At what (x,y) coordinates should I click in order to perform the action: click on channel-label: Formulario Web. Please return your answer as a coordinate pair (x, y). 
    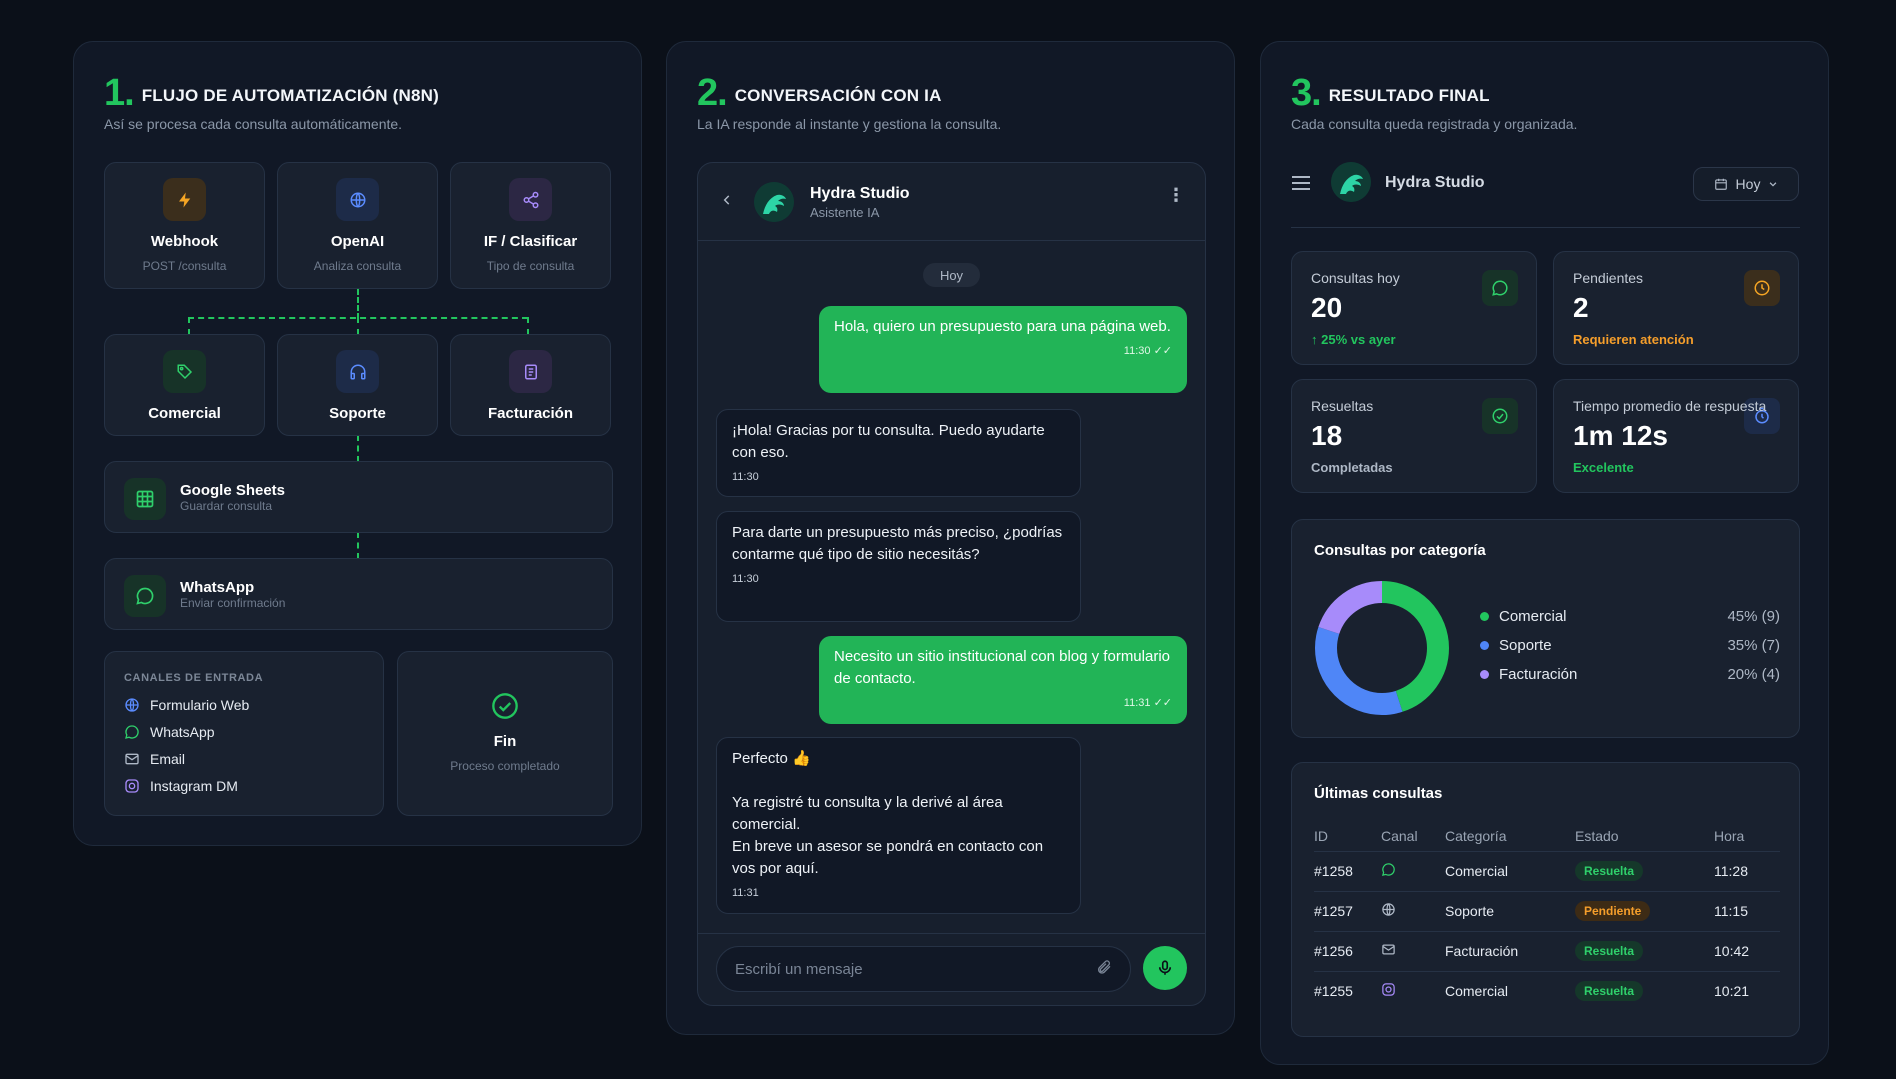
    Looking at the image, I should click on (200, 705).